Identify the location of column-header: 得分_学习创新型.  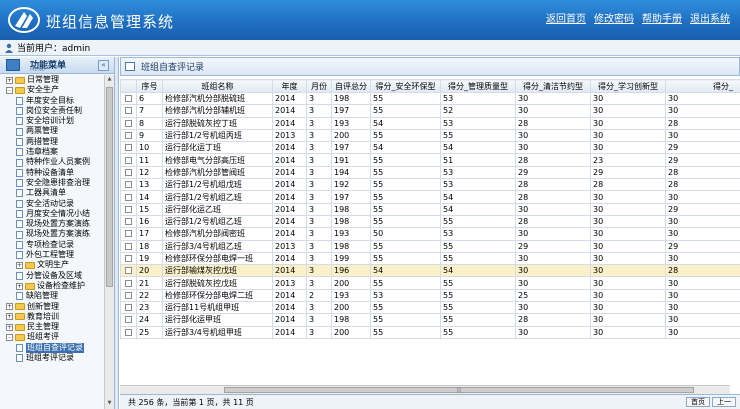
(628, 86).